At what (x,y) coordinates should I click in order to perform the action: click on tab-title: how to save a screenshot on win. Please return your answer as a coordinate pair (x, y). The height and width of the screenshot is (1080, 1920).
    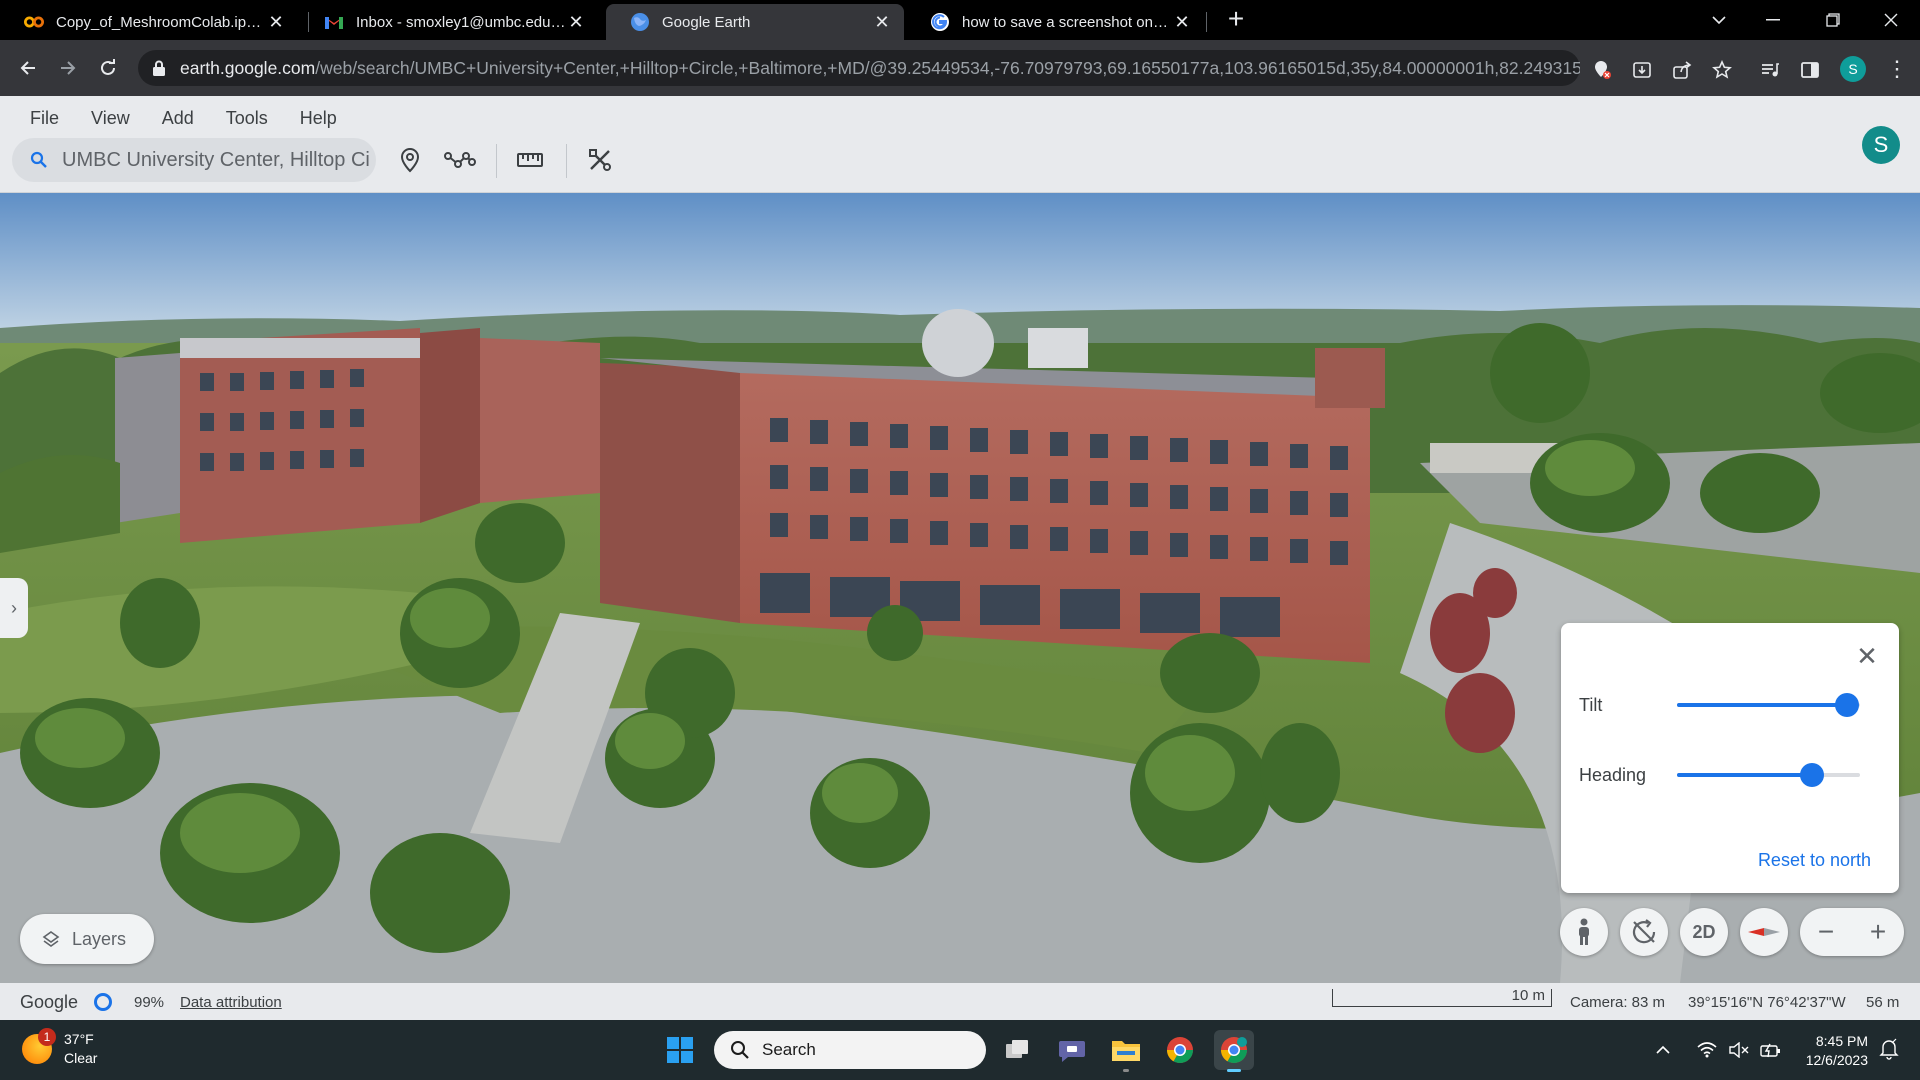
    Looking at the image, I should click on (1067, 22).